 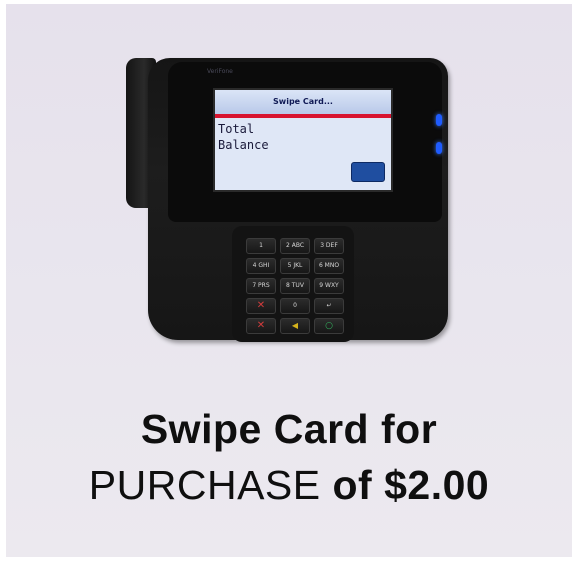 What do you see at coordinates (329, 326) in the screenshot?
I see `key-ok: ○` at bounding box center [329, 326].